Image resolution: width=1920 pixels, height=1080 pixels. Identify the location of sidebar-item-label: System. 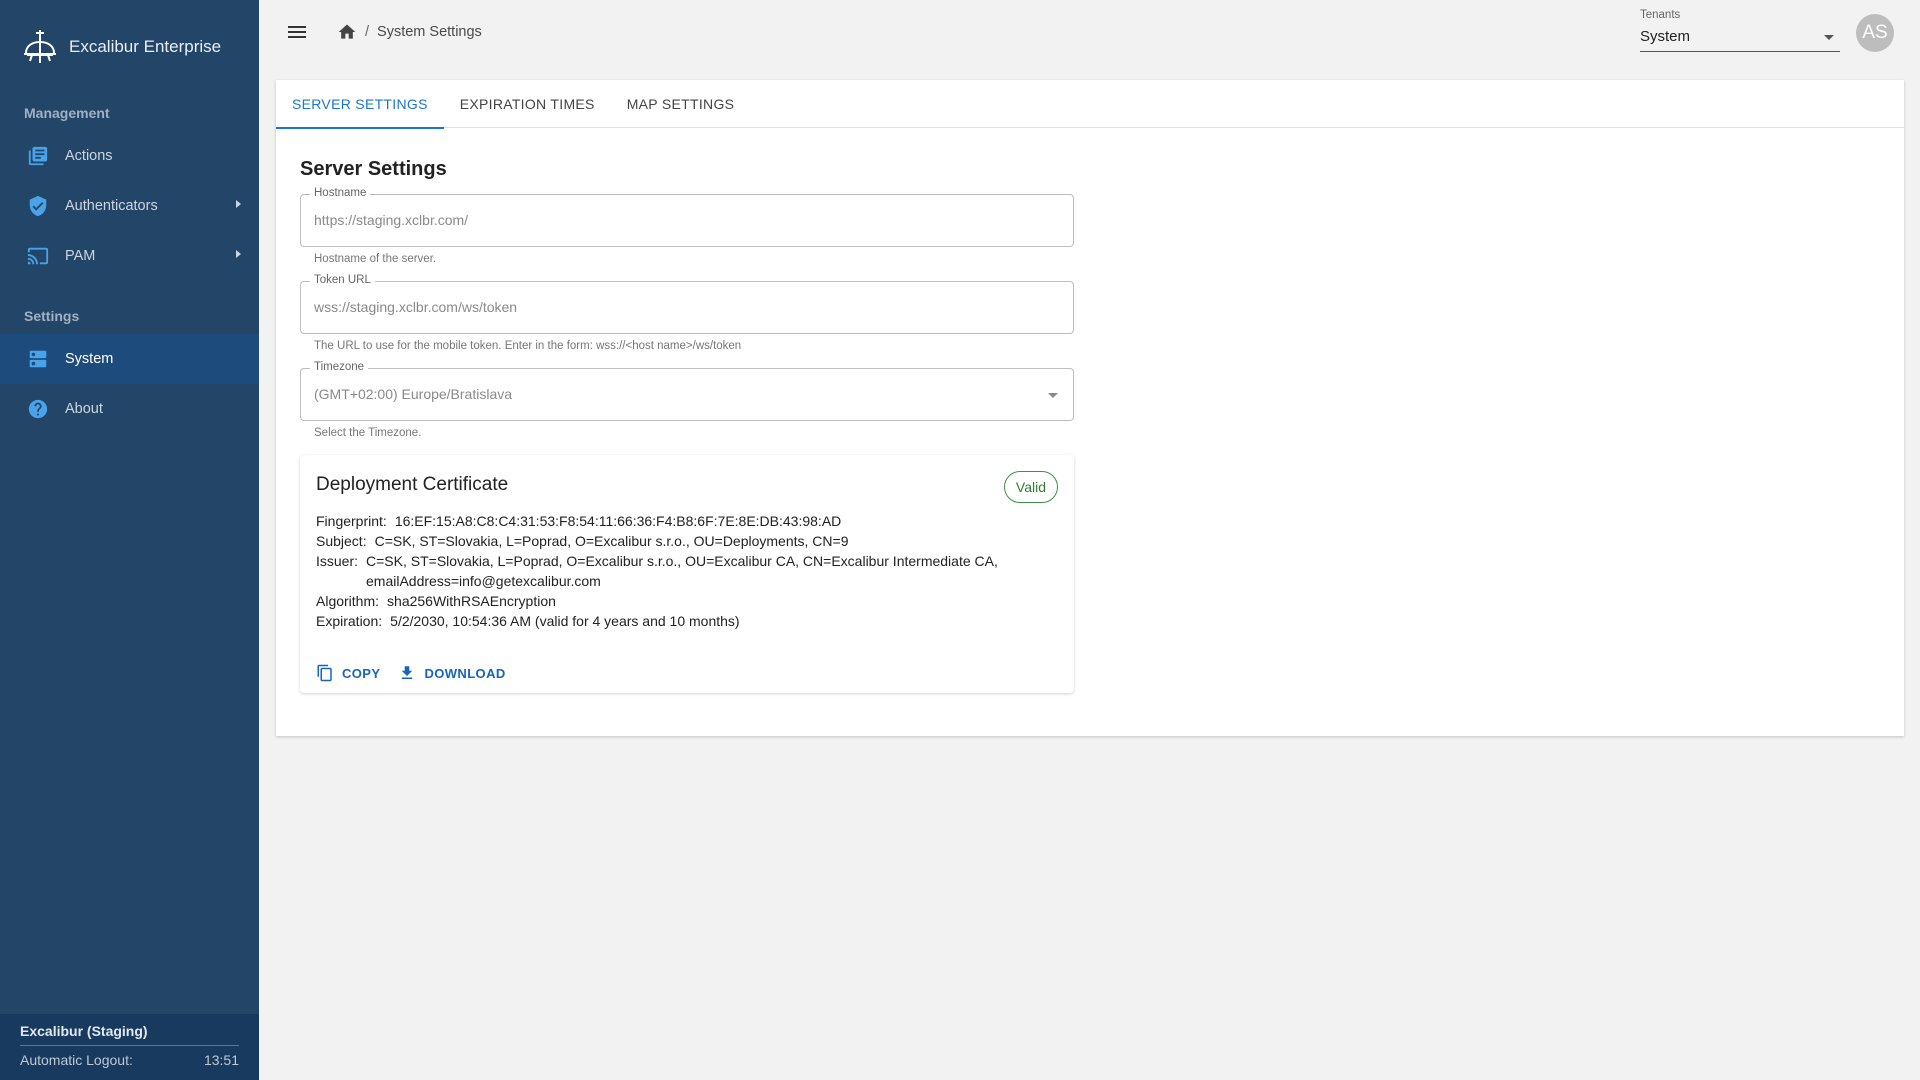
(89, 359).